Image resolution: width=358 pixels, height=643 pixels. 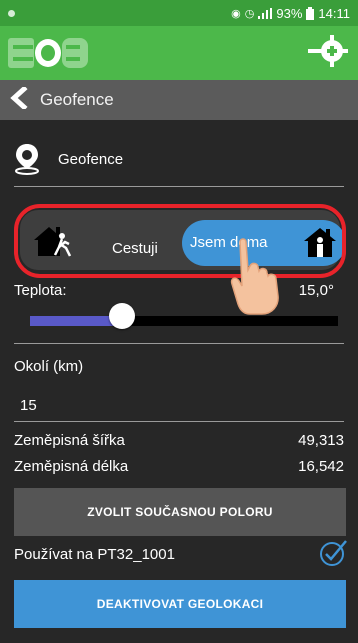 What do you see at coordinates (40, 290) in the screenshot?
I see `temperature-label: Teplota:` at bounding box center [40, 290].